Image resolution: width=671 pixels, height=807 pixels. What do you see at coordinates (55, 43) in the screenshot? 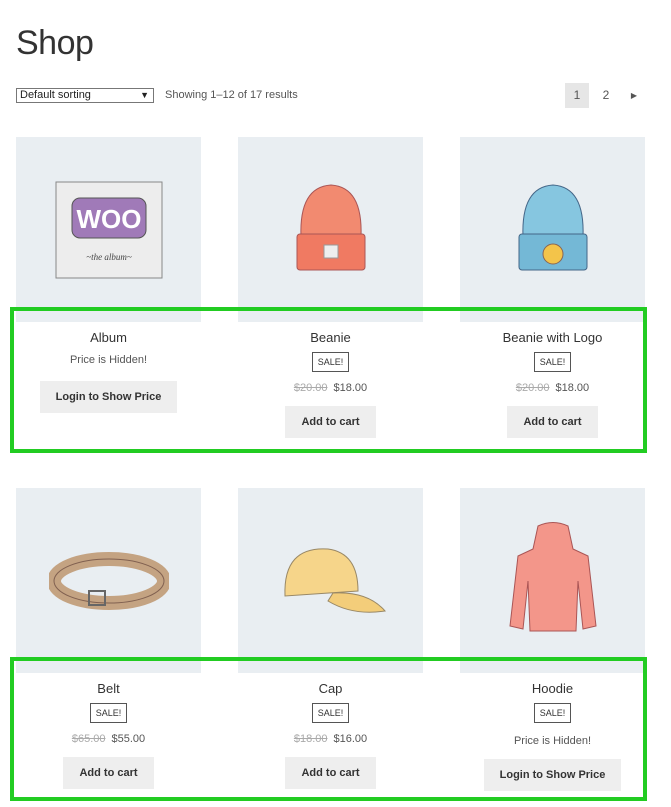
I see `page-title: Shop` at bounding box center [55, 43].